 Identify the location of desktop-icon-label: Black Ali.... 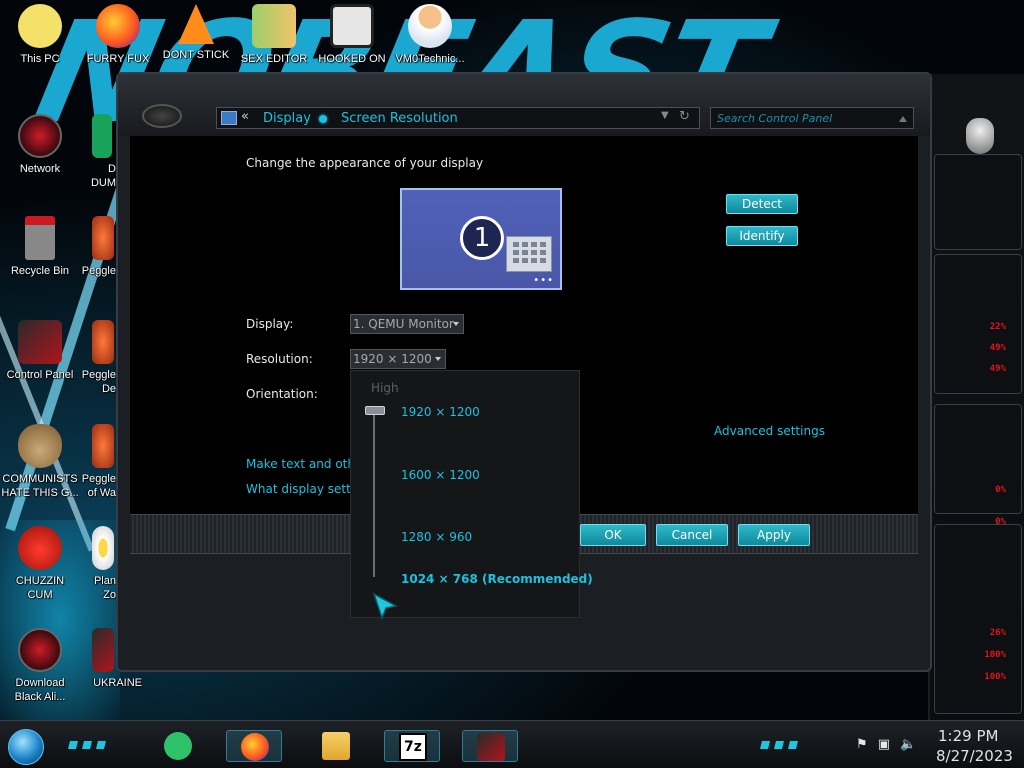
(40, 697).